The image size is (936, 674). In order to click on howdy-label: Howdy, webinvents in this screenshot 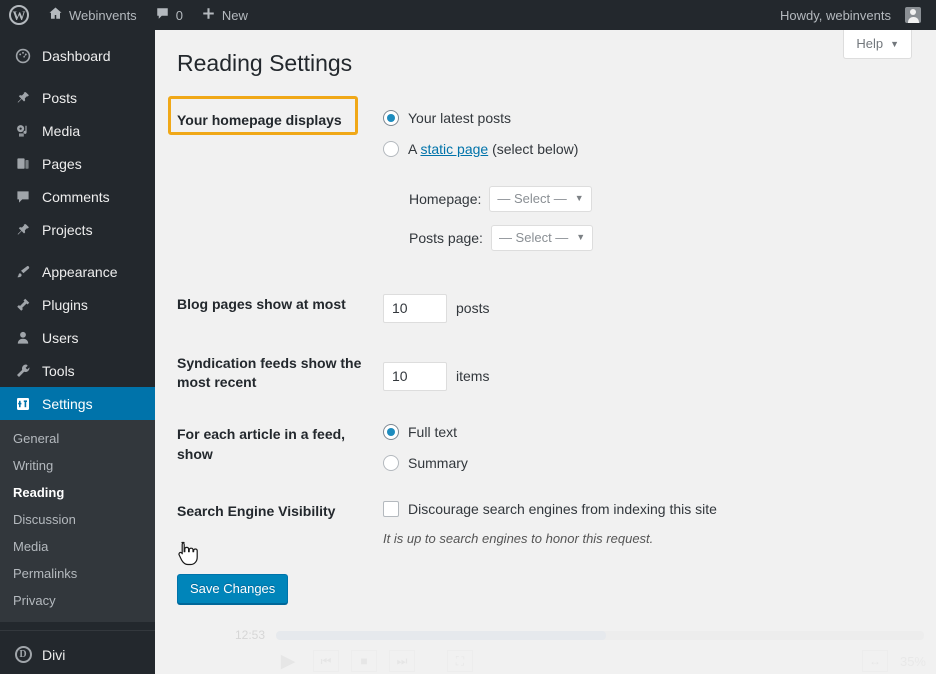, I will do `click(835, 15)`.